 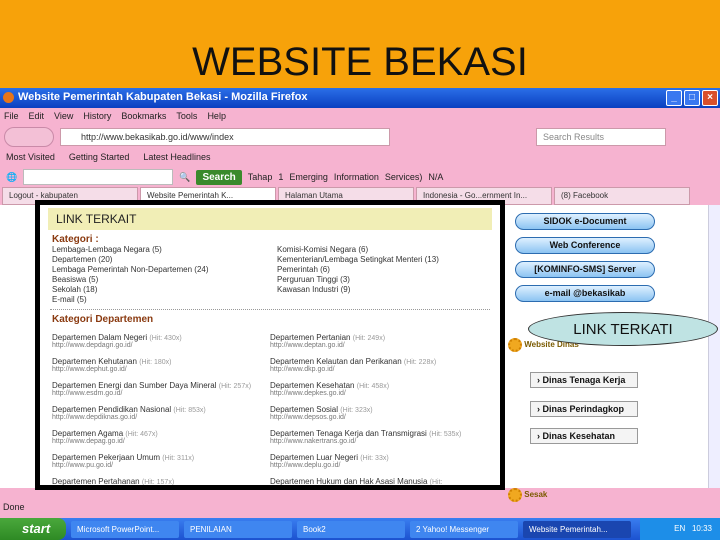 I want to click on departemen-label: Kategori Departemen, so click(x=103, y=319).